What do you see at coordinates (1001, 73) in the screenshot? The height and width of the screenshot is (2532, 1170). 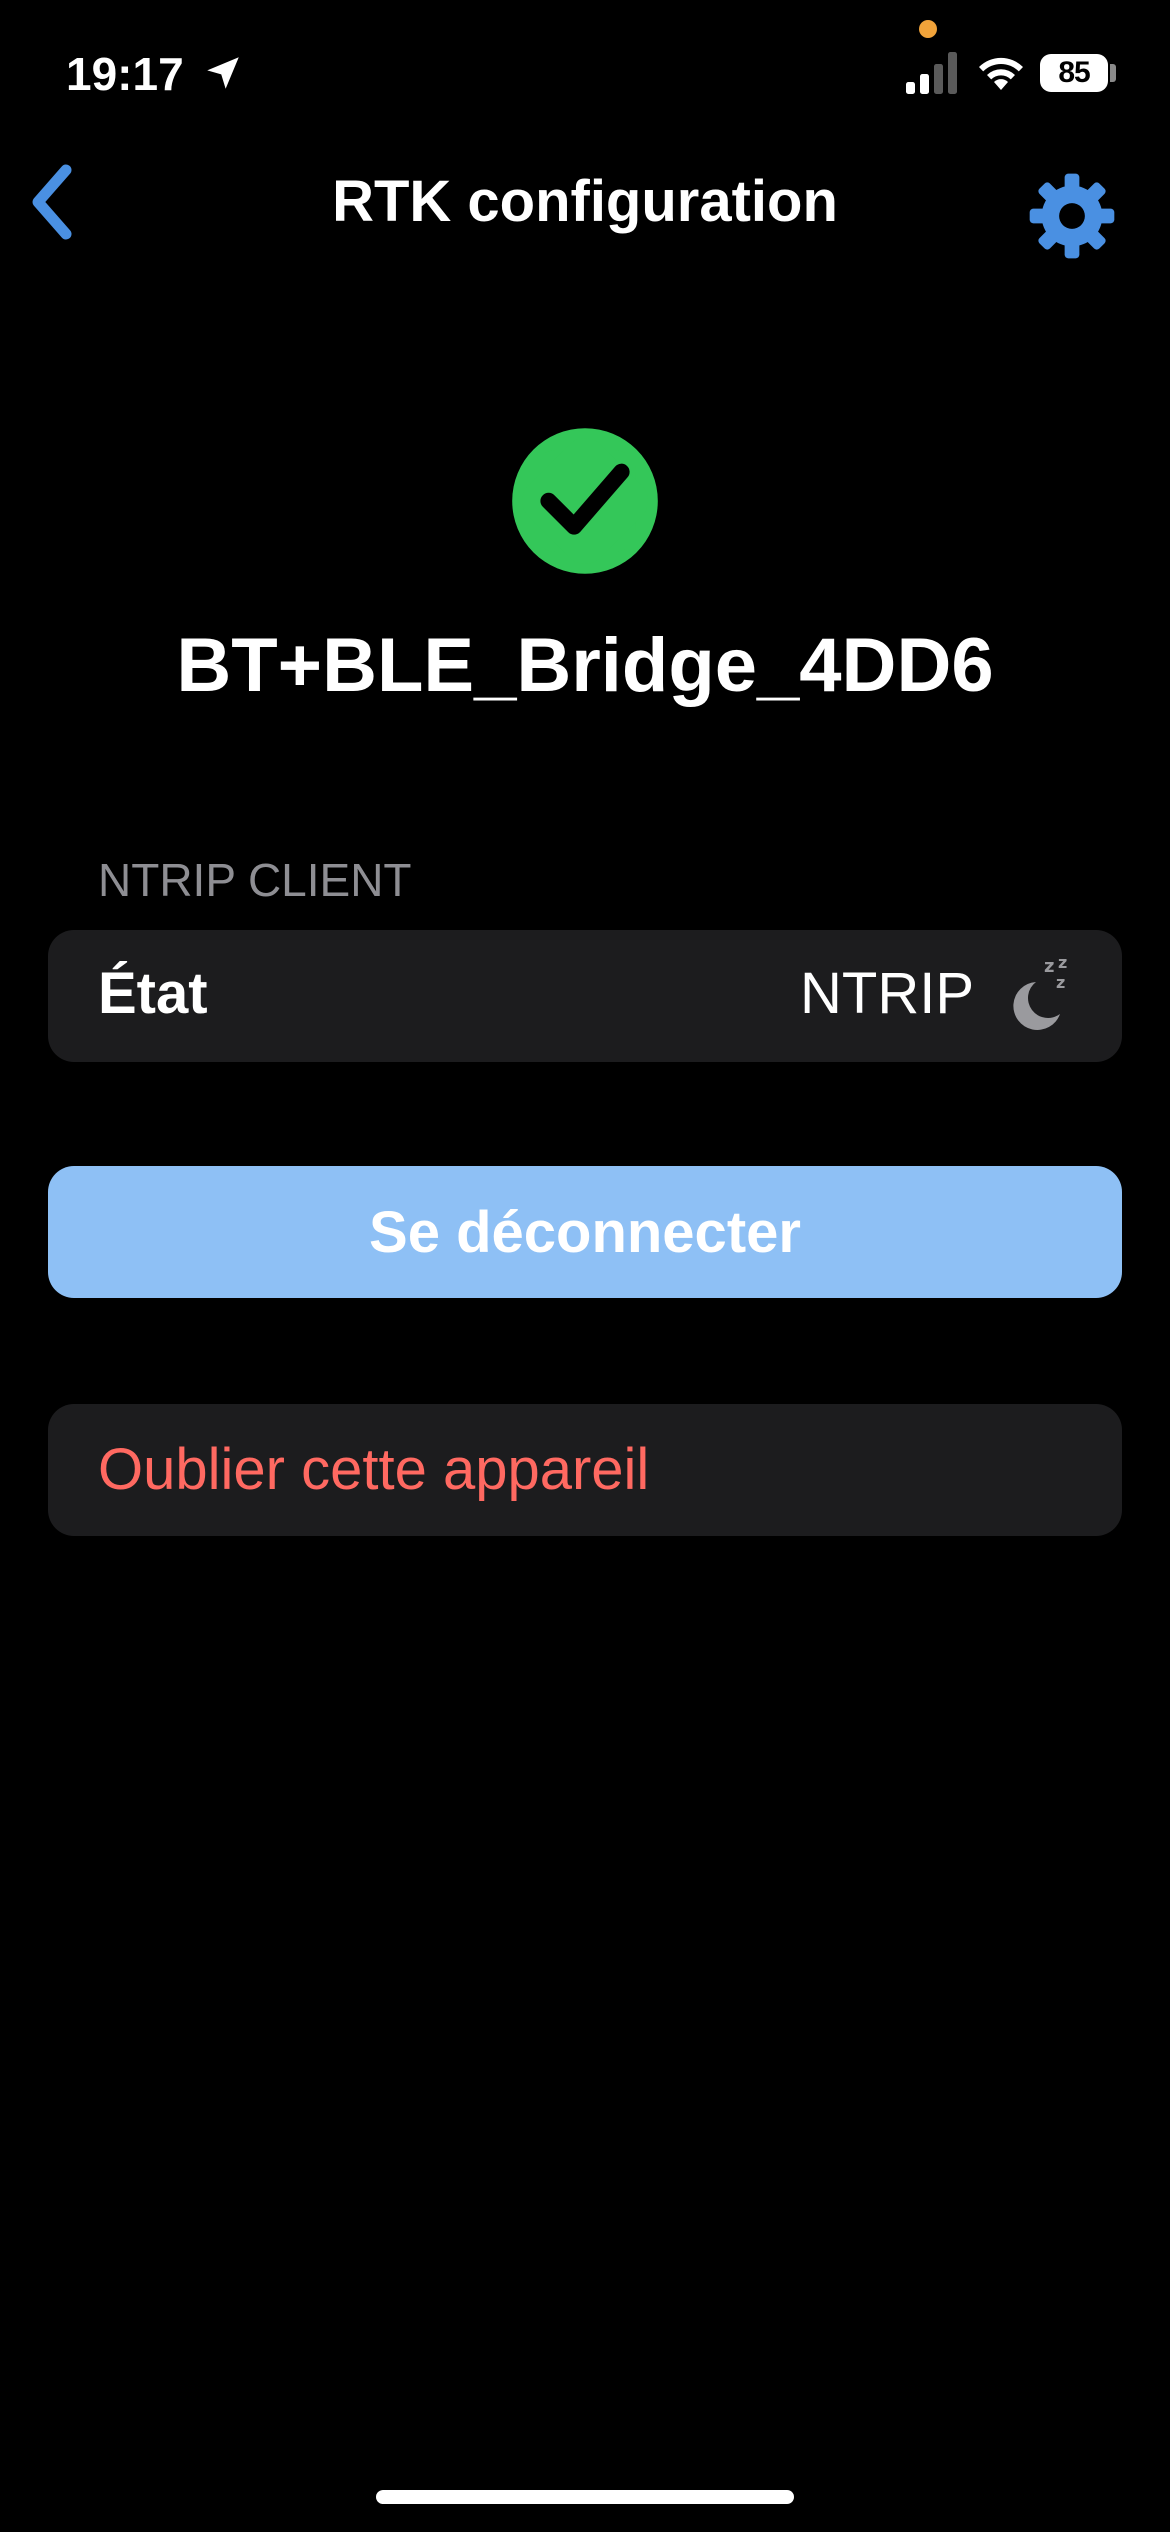 I see `wifi-icon` at bounding box center [1001, 73].